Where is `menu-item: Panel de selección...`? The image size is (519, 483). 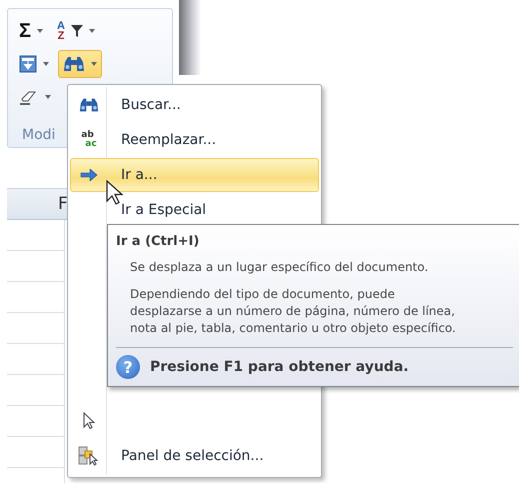
menu-item: Panel de selección... is located at coordinates (194, 456).